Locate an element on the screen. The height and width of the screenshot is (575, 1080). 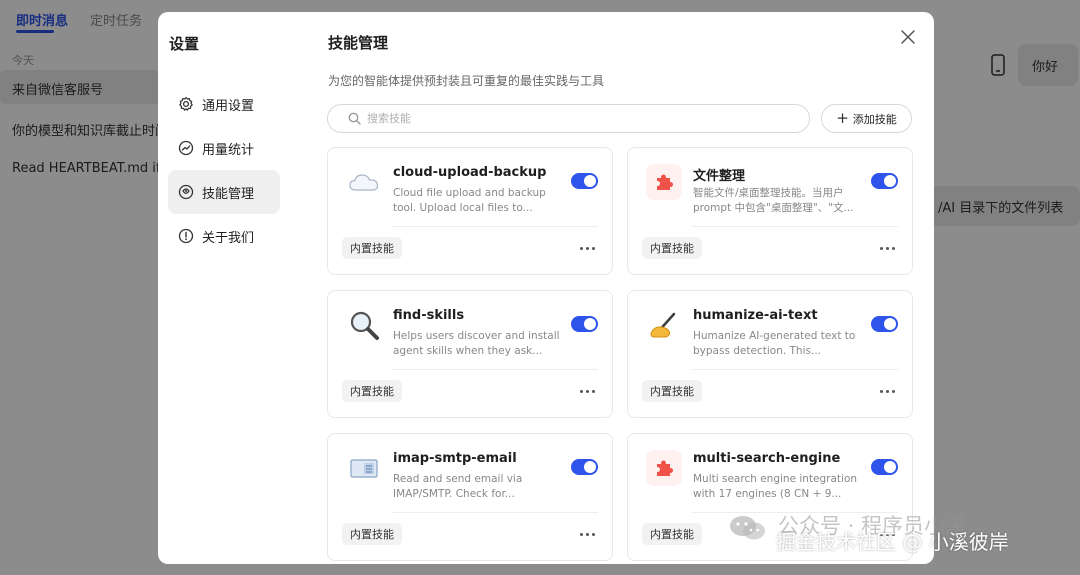
page-title: 技能管理 is located at coordinates (358, 43).